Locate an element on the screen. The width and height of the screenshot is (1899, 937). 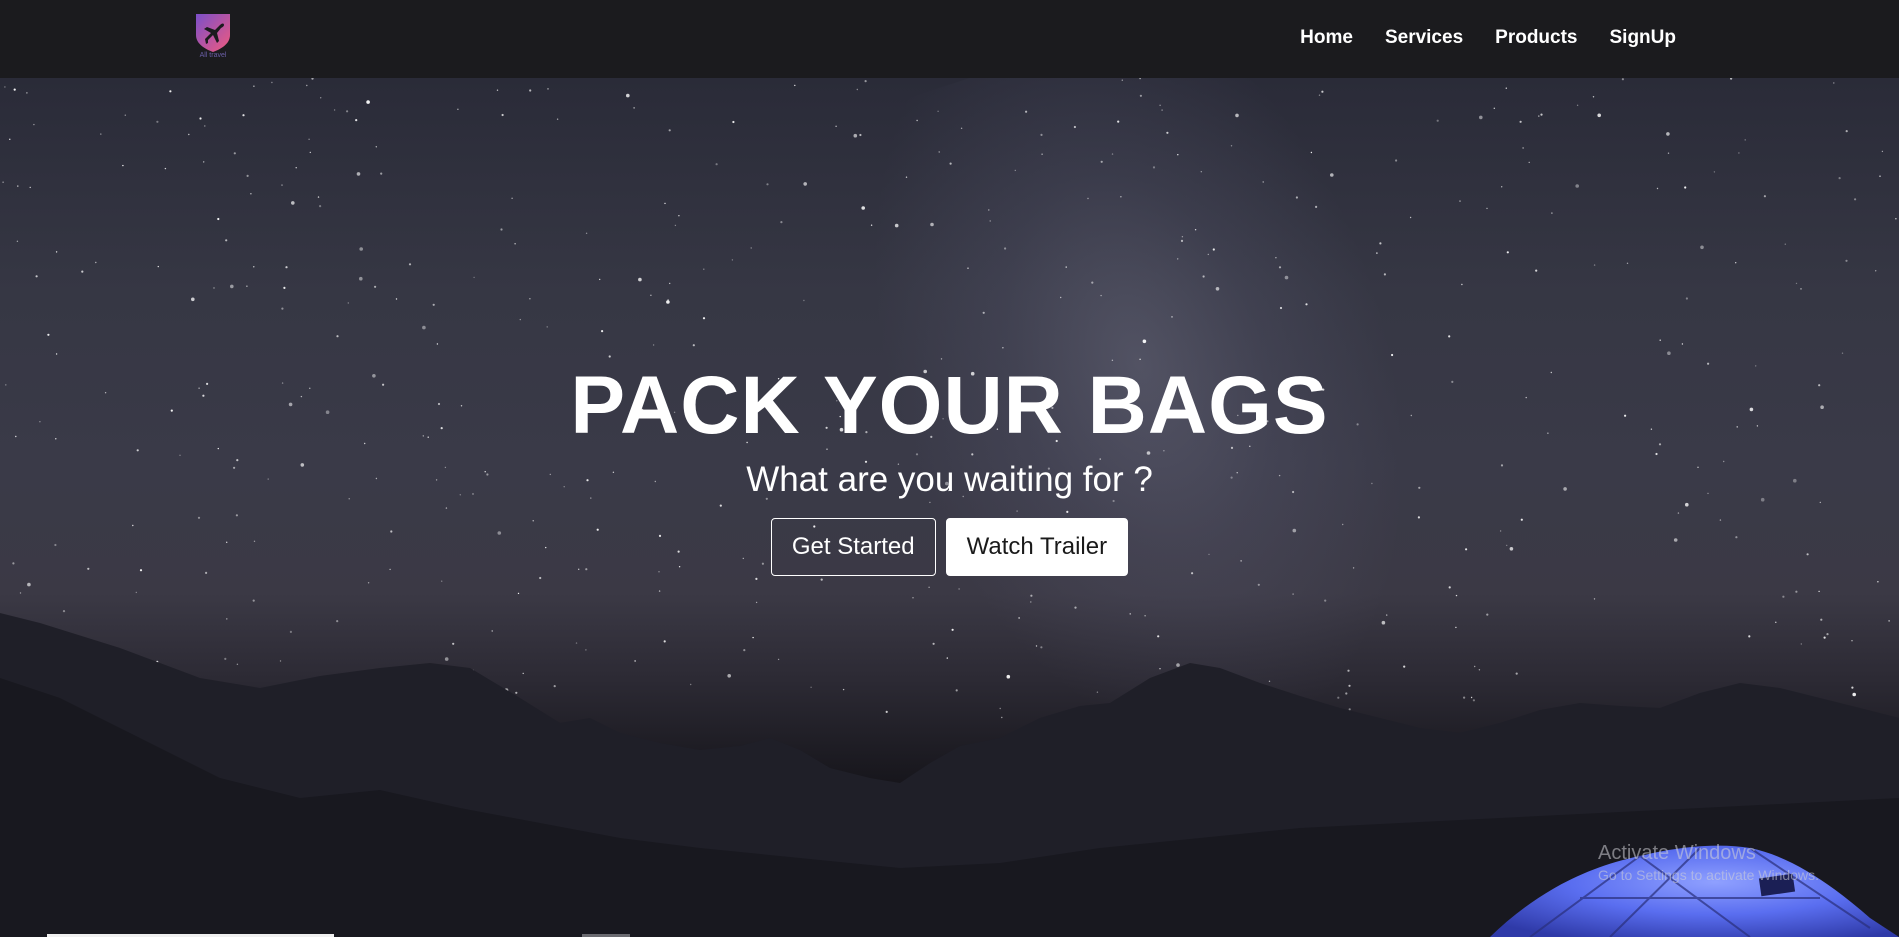
nav-link-services: Services is located at coordinates (1424, 38).